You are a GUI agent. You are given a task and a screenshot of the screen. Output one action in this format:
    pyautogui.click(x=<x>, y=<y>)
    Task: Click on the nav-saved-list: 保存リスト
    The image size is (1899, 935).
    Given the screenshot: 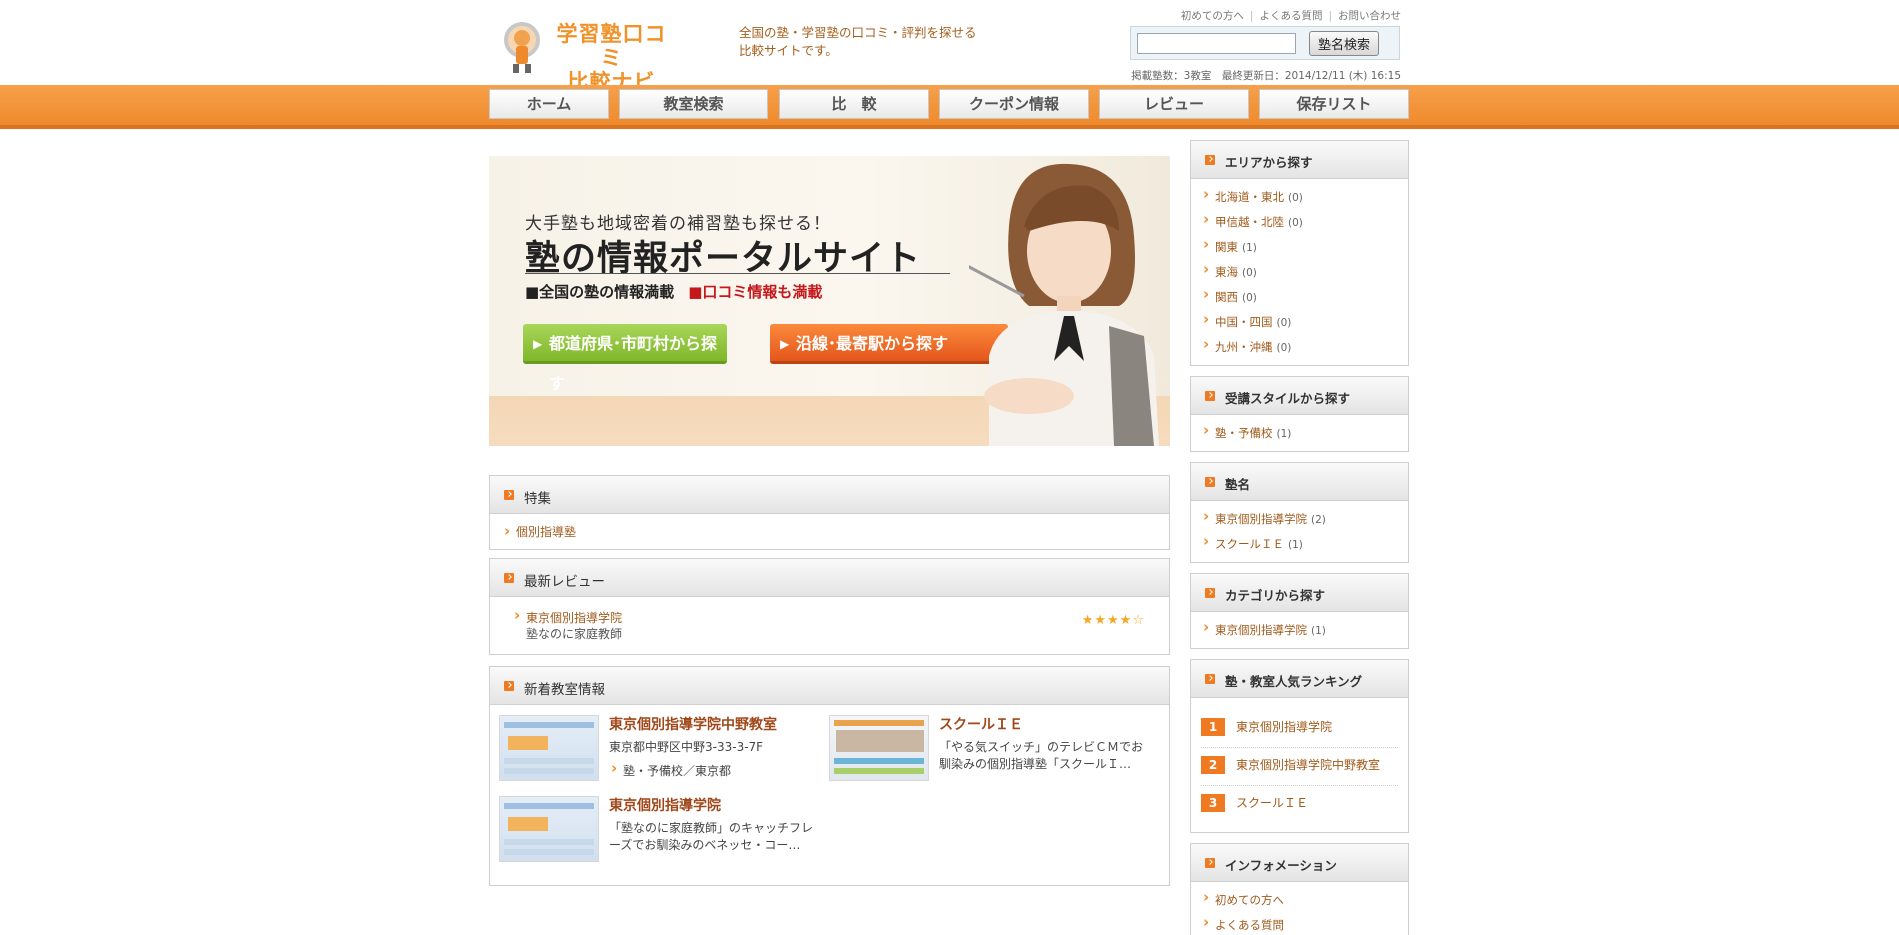 What is the action you would take?
    pyautogui.click(x=1334, y=104)
    